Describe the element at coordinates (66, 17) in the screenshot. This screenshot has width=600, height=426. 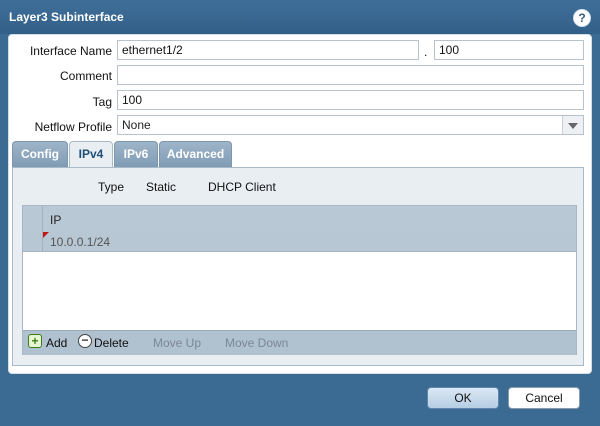
I see `dialog-title: Layer3 Subinterface` at that location.